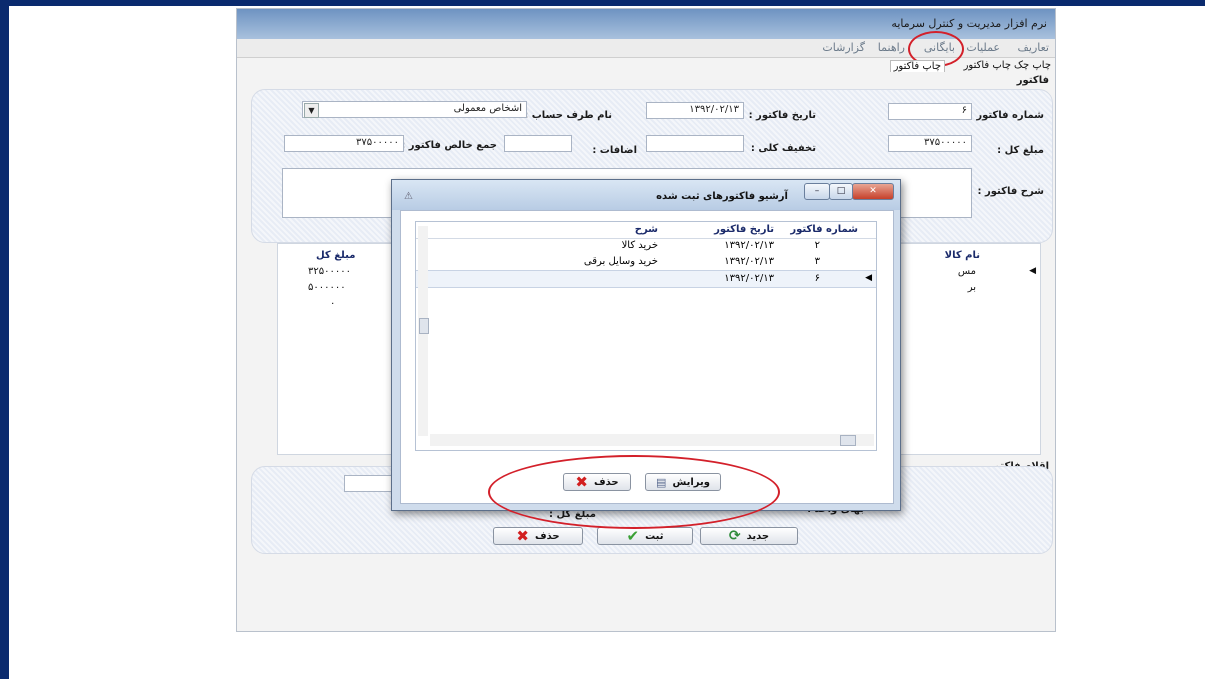  Describe the element at coordinates (1032, 65) in the screenshot. I see `tab-print-check: چاپ چک` at that location.